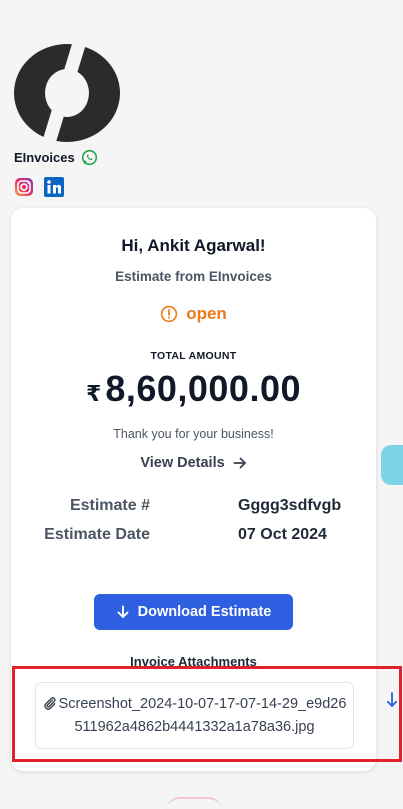 The height and width of the screenshot is (809, 403). I want to click on footer-logo-icon, so click(194, 803).